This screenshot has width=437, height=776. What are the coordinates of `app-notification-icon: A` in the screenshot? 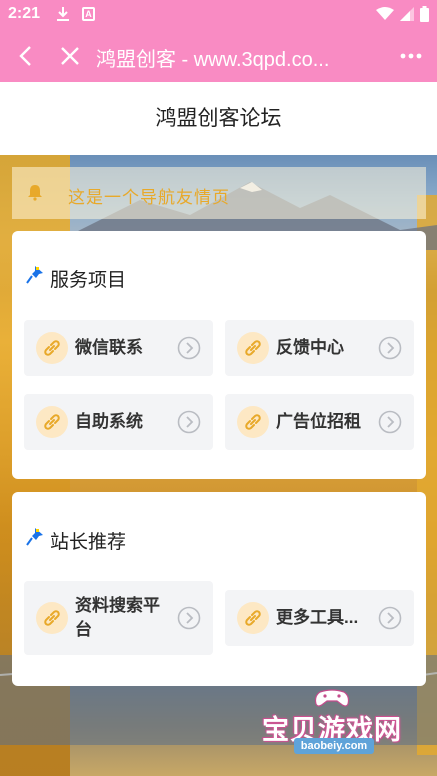 It's located at (88, 14).